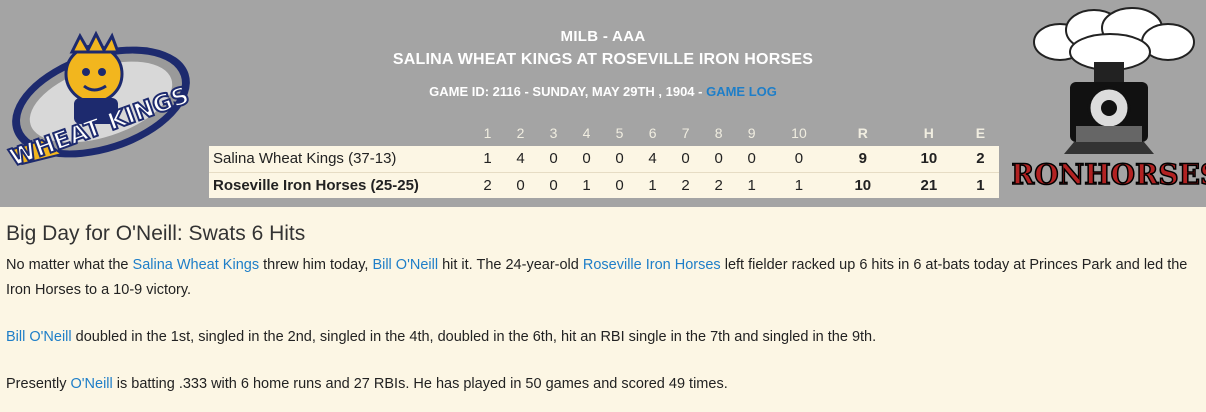 This screenshot has width=1206, height=412. What do you see at coordinates (1109, 99) in the screenshot?
I see `iron-horses-logo: IRONHORSES` at bounding box center [1109, 99].